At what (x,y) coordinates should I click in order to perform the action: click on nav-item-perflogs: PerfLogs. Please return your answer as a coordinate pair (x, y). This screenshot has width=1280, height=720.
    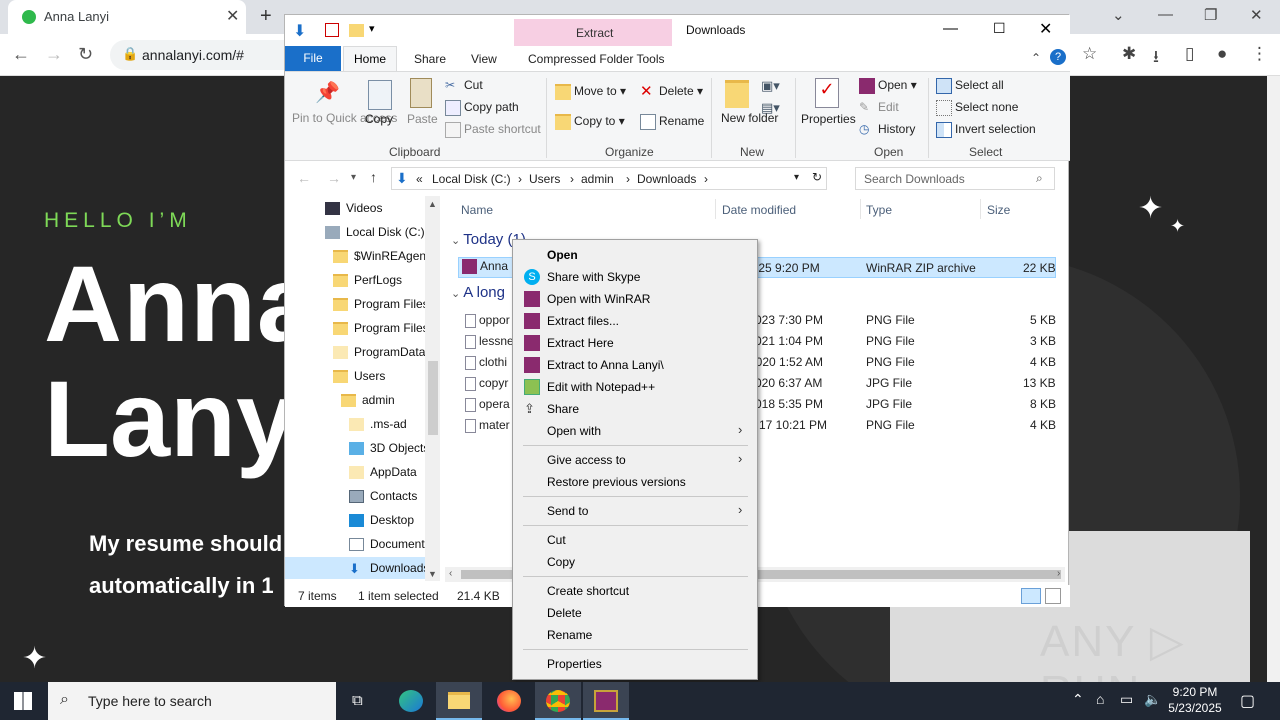
    Looking at the image, I should click on (367, 280).